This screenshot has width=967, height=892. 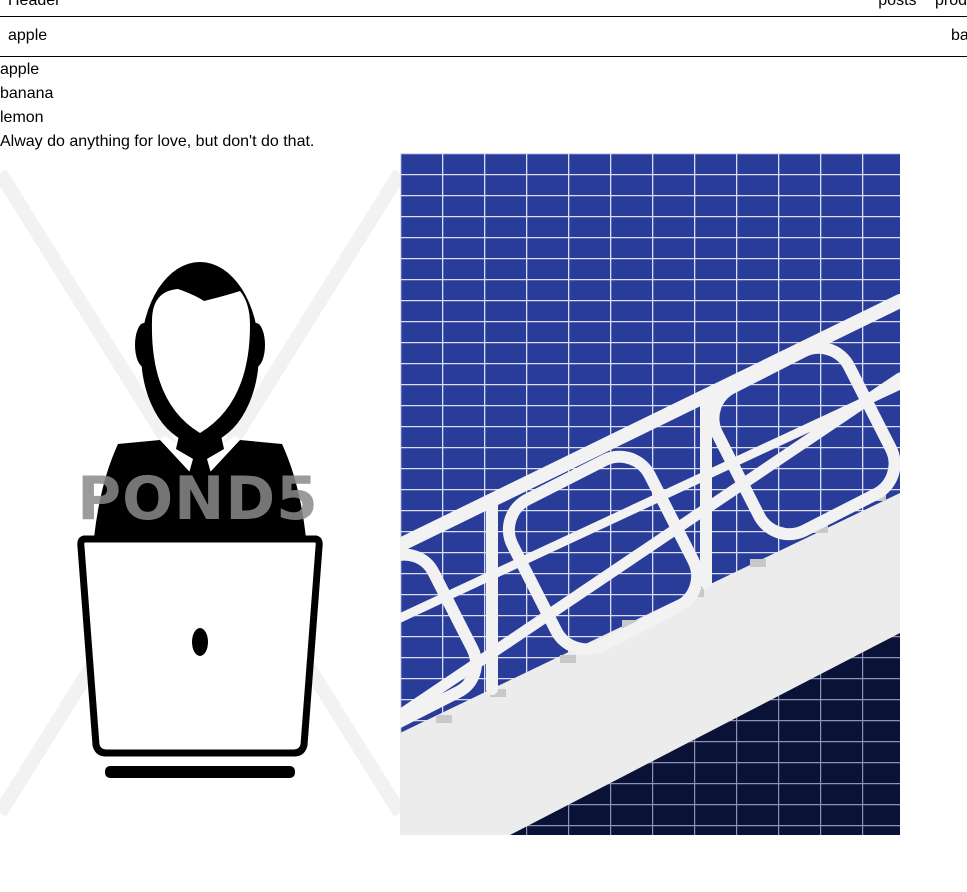 I want to click on tab-bar: apple ba, so click(x=483, y=37).